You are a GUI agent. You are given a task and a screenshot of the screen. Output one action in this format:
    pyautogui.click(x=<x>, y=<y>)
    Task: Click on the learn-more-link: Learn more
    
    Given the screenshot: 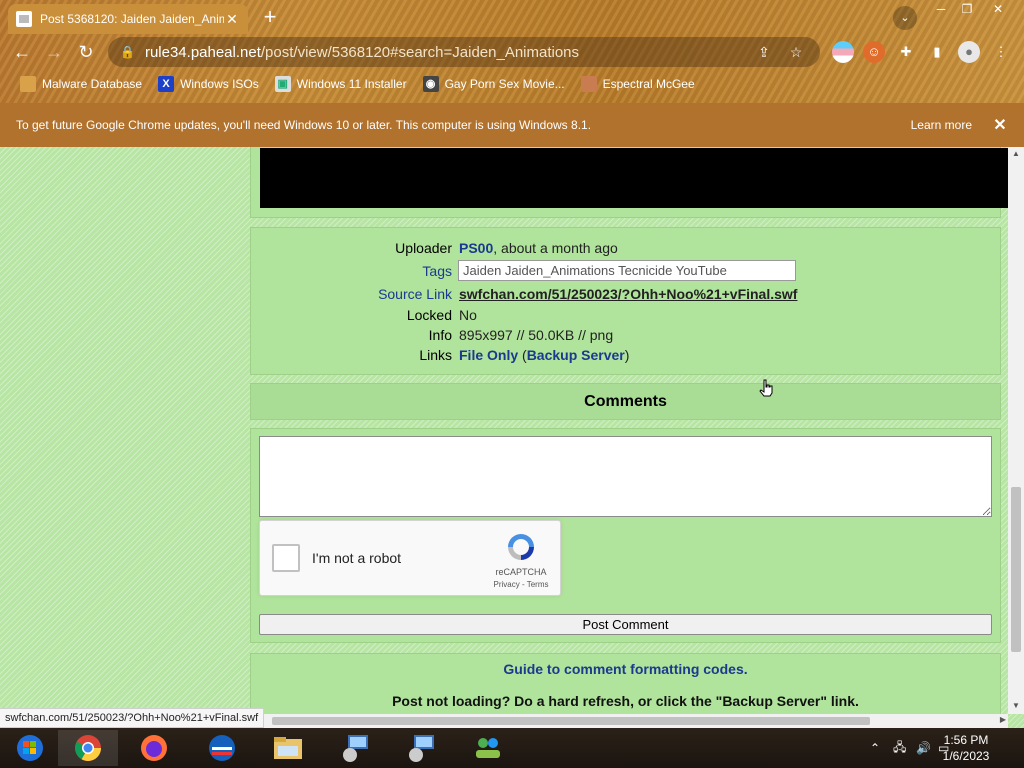 What is the action you would take?
    pyautogui.click(x=941, y=125)
    